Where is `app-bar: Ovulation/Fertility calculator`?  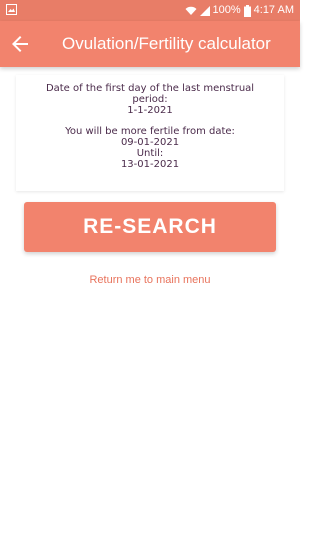
app-bar: Ovulation/Fertility calculator is located at coordinates (150, 44).